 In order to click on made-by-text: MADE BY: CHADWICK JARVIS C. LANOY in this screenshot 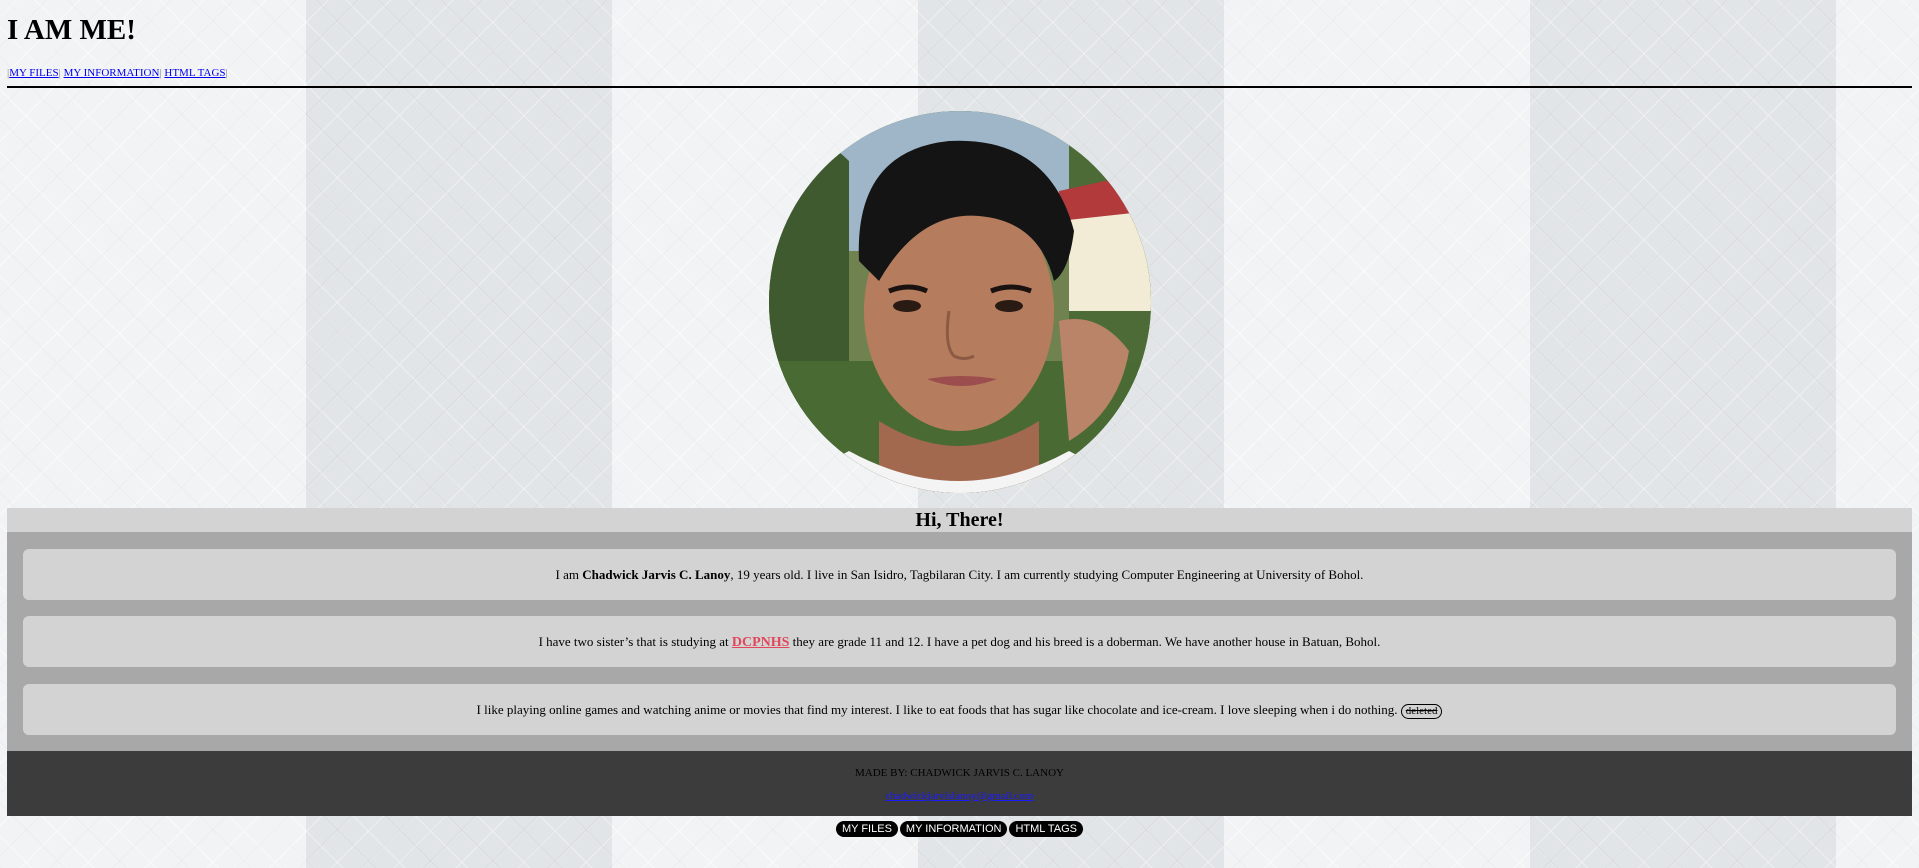, I will do `click(959, 773)`.